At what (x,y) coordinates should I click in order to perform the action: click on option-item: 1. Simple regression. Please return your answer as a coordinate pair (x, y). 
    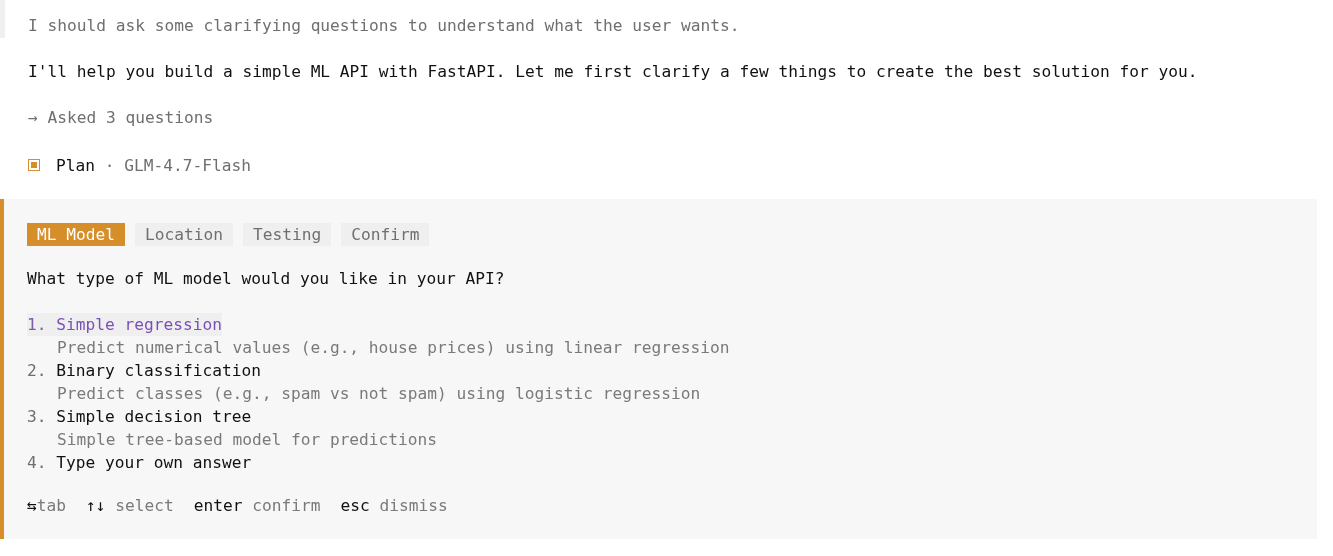
    Looking at the image, I should click on (124, 324).